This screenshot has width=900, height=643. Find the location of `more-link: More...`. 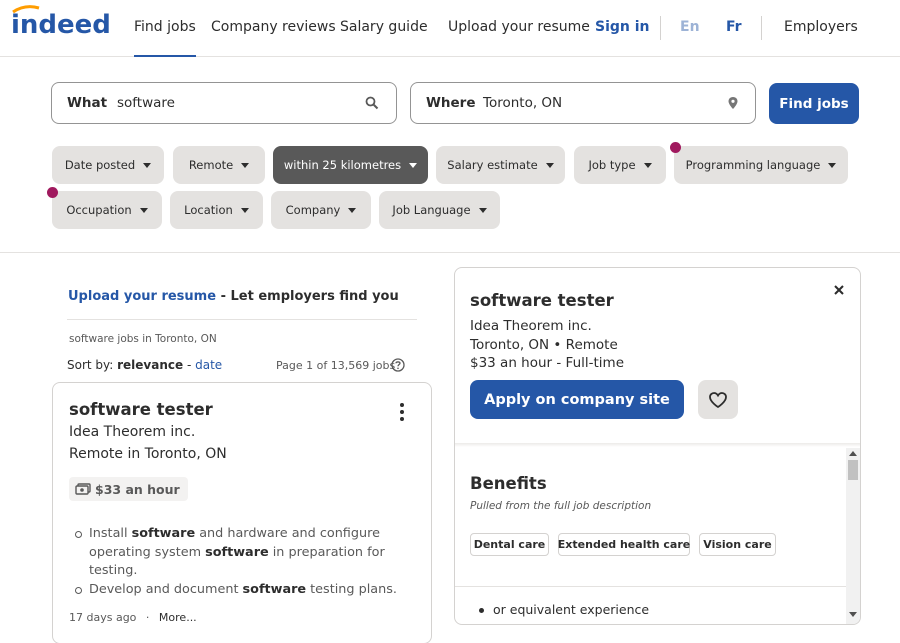

more-link: More... is located at coordinates (178, 617).